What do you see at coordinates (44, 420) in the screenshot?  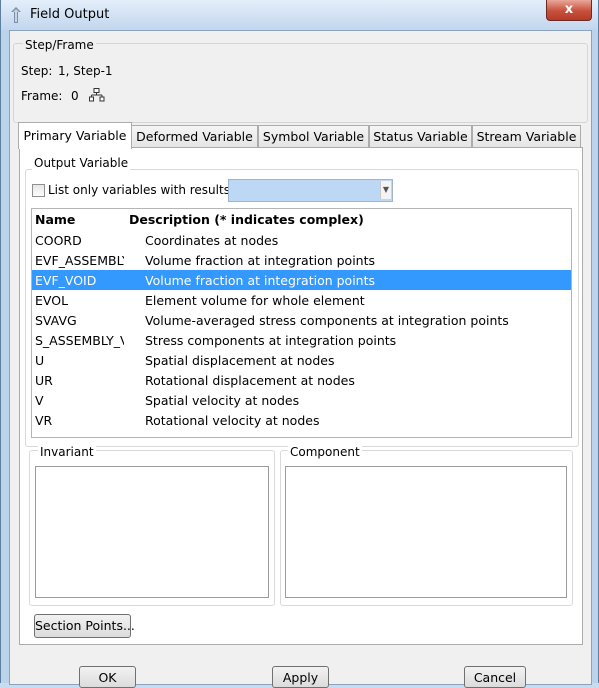 I see `row-name: VR` at bounding box center [44, 420].